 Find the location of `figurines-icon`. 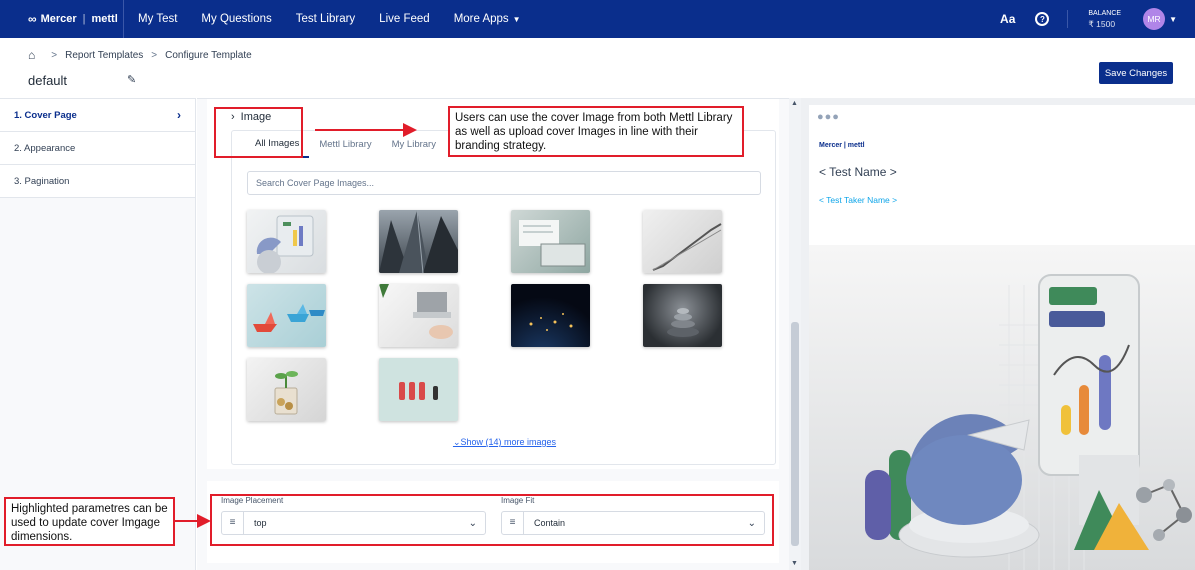

figurines-icon is located at coordinates (418, 389).